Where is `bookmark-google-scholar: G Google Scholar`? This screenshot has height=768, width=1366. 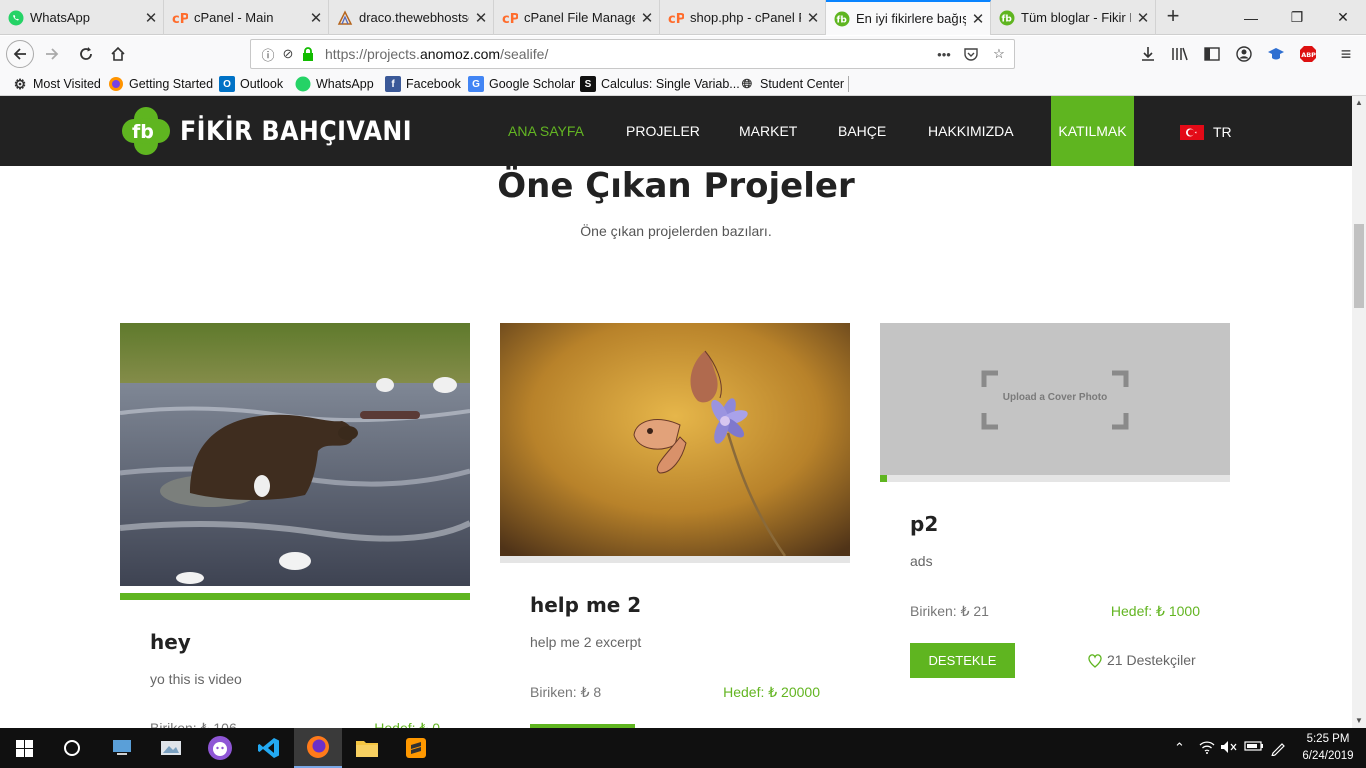
bookmark-google-scholar: G Google Scholar is located at coordinates (521, 84).